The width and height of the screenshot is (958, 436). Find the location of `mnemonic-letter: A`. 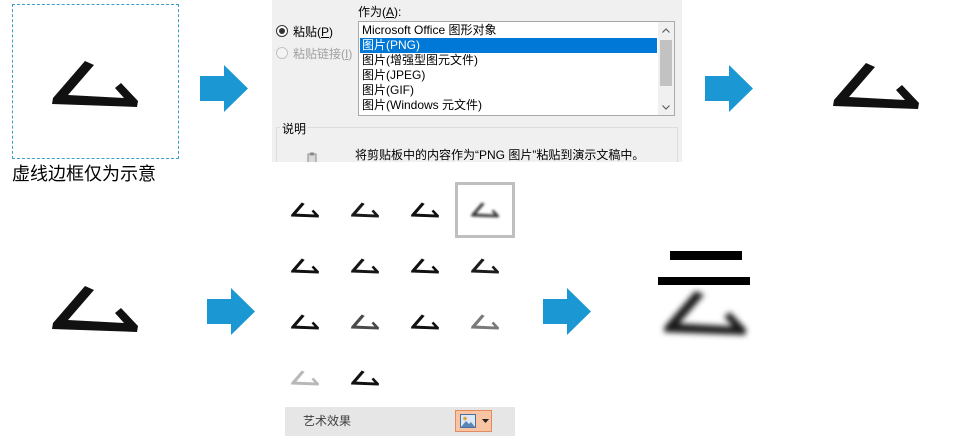

mnemonic-letter: A is located at coordinates (390, 12).